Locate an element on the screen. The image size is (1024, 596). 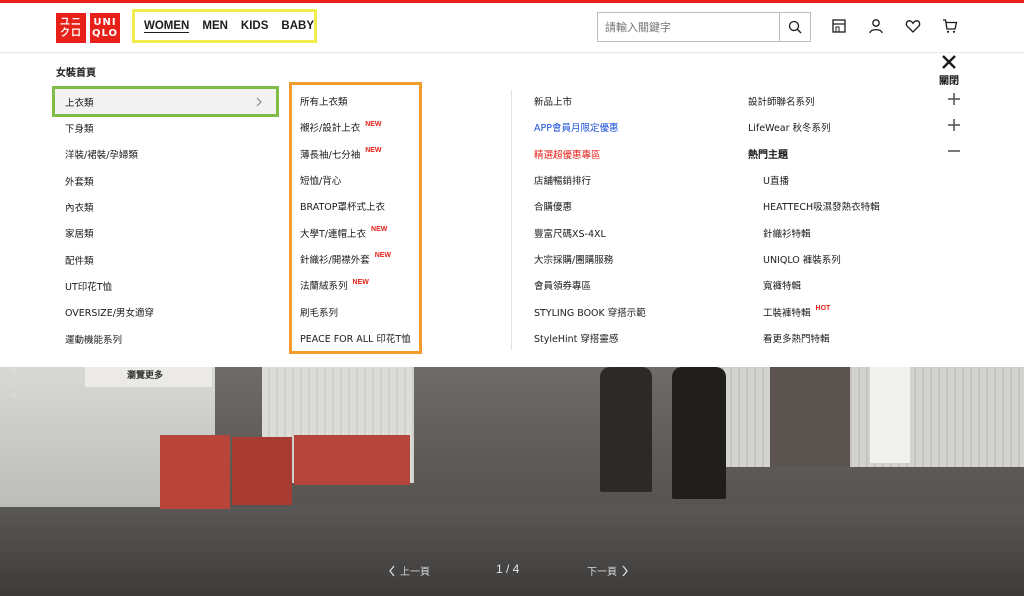
subcategory-item: 針織衫/開襟外套 NEW is located at coordinates (360, 259).